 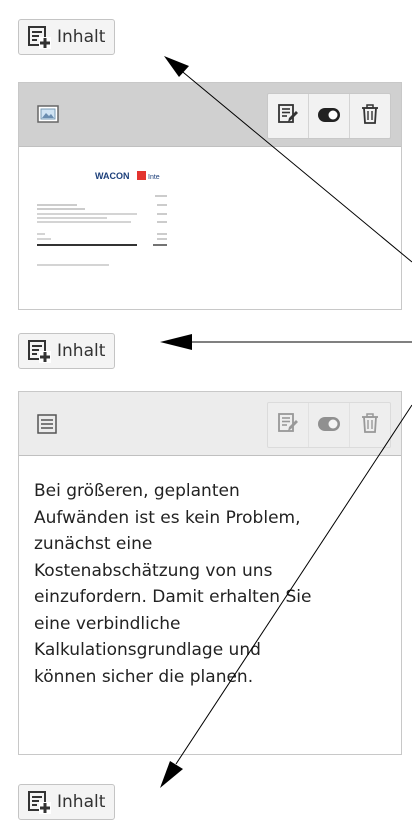 What do you see at coordinates (47, 426) in the screenshot?
I see `text-document-icon` at bounding box center [47, 426].